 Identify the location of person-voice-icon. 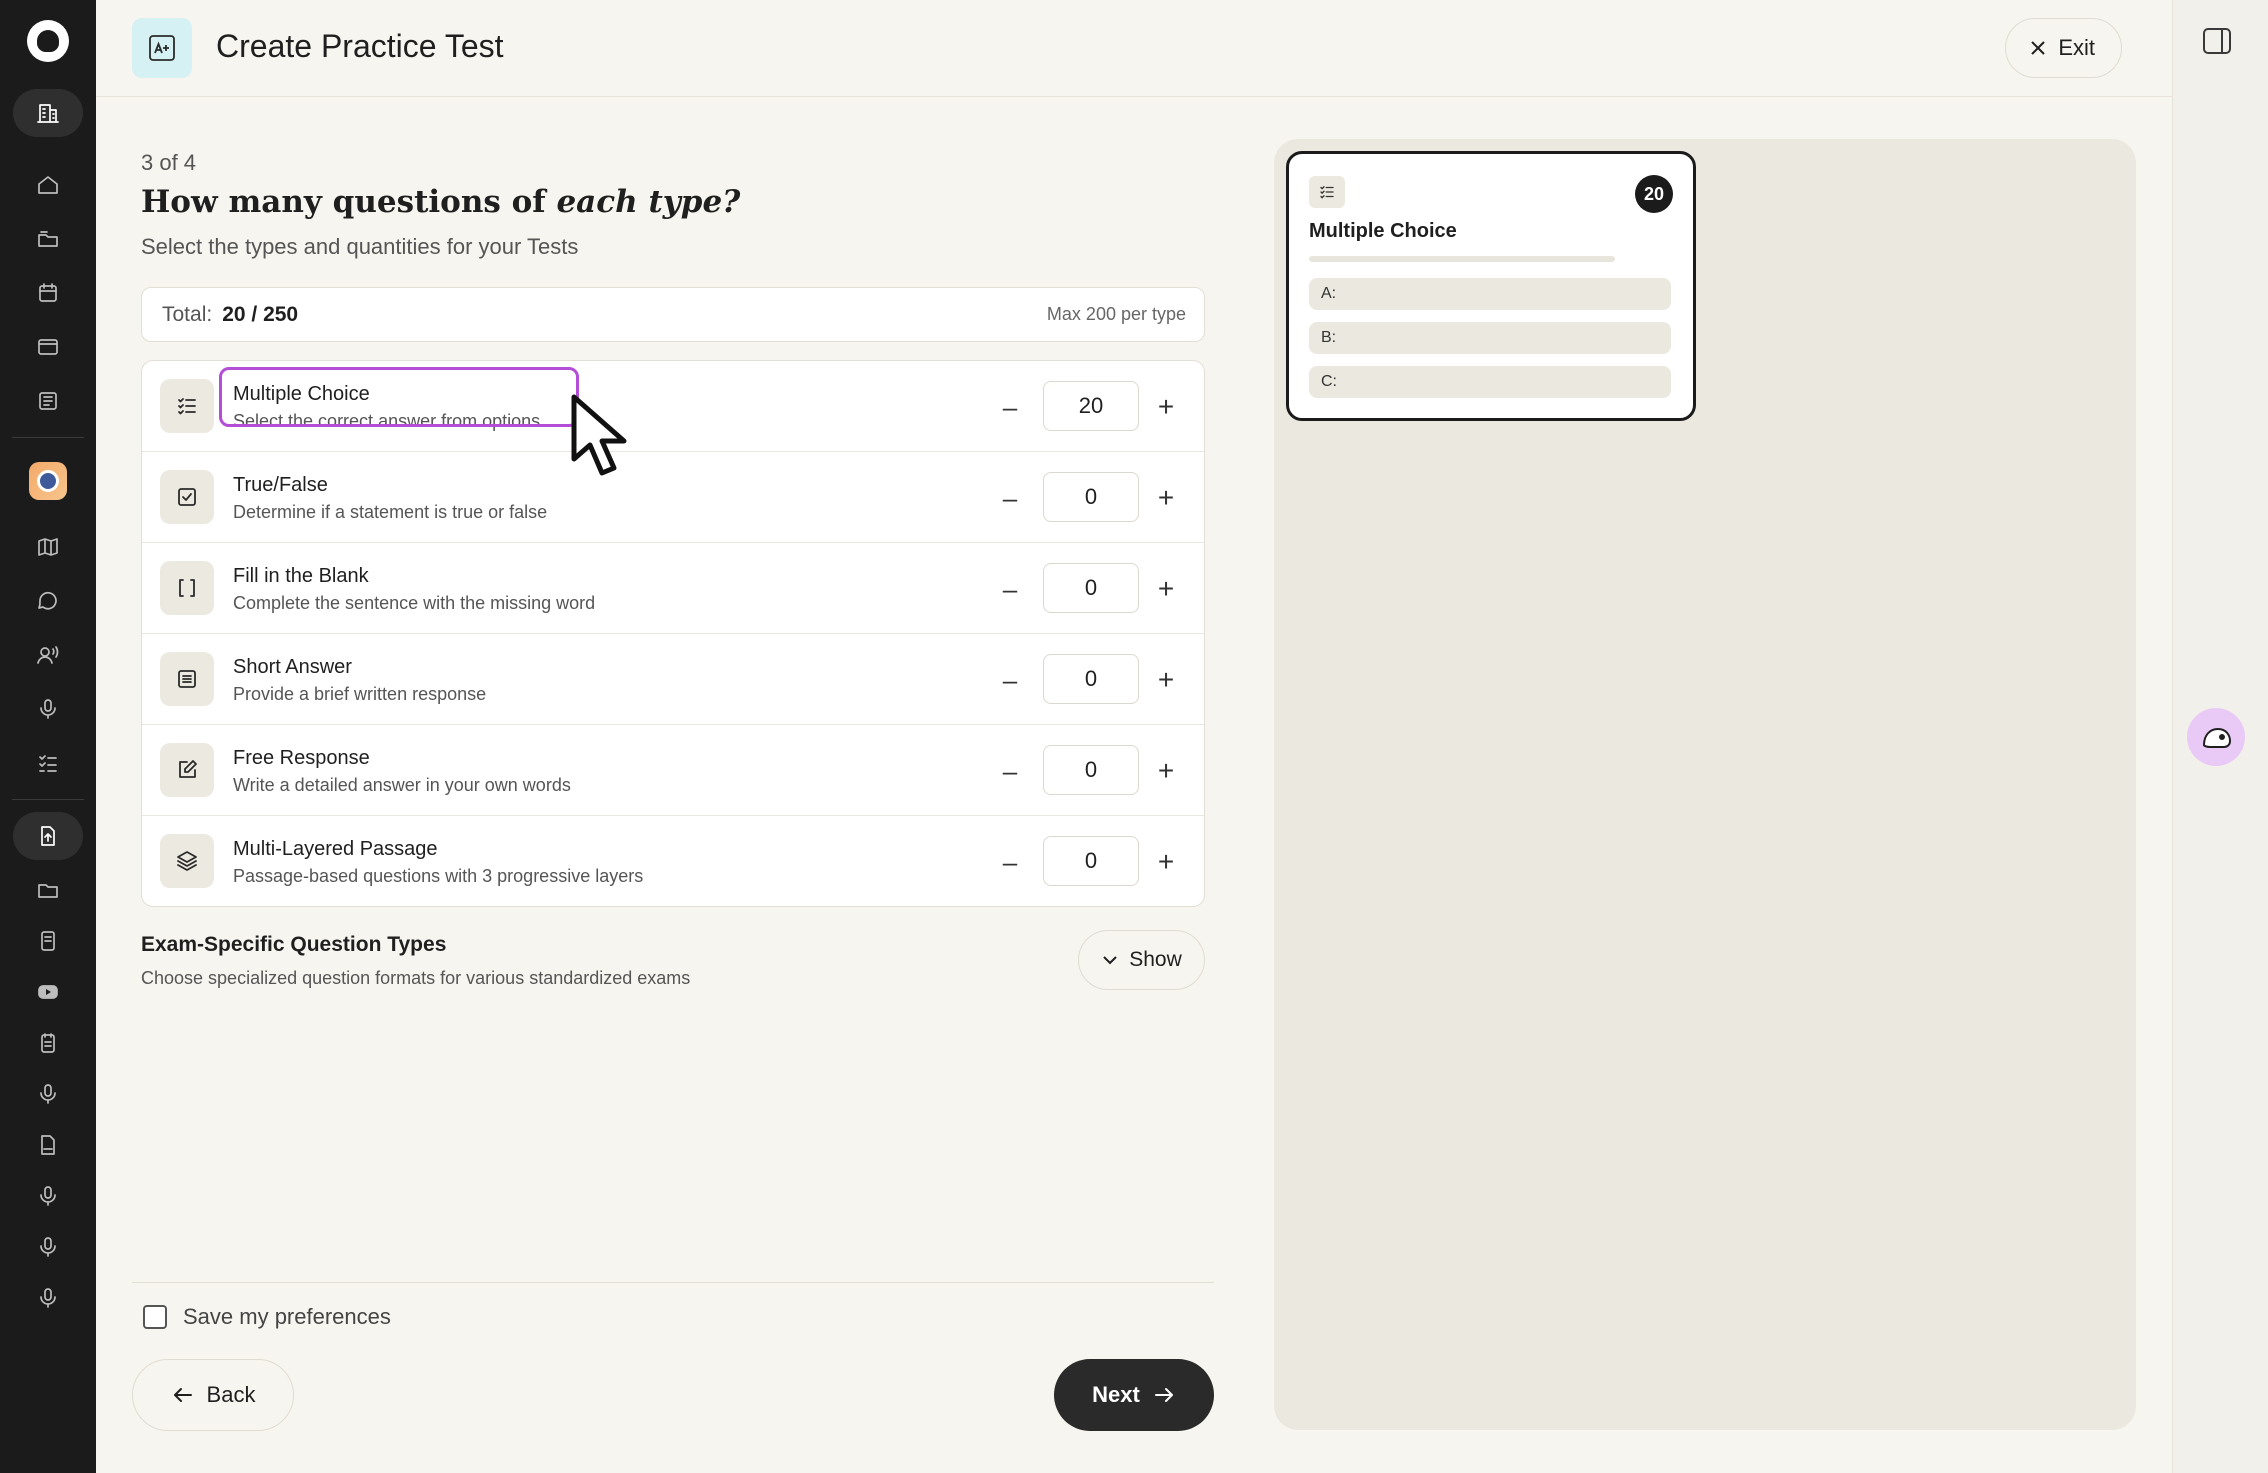
(48, 655).